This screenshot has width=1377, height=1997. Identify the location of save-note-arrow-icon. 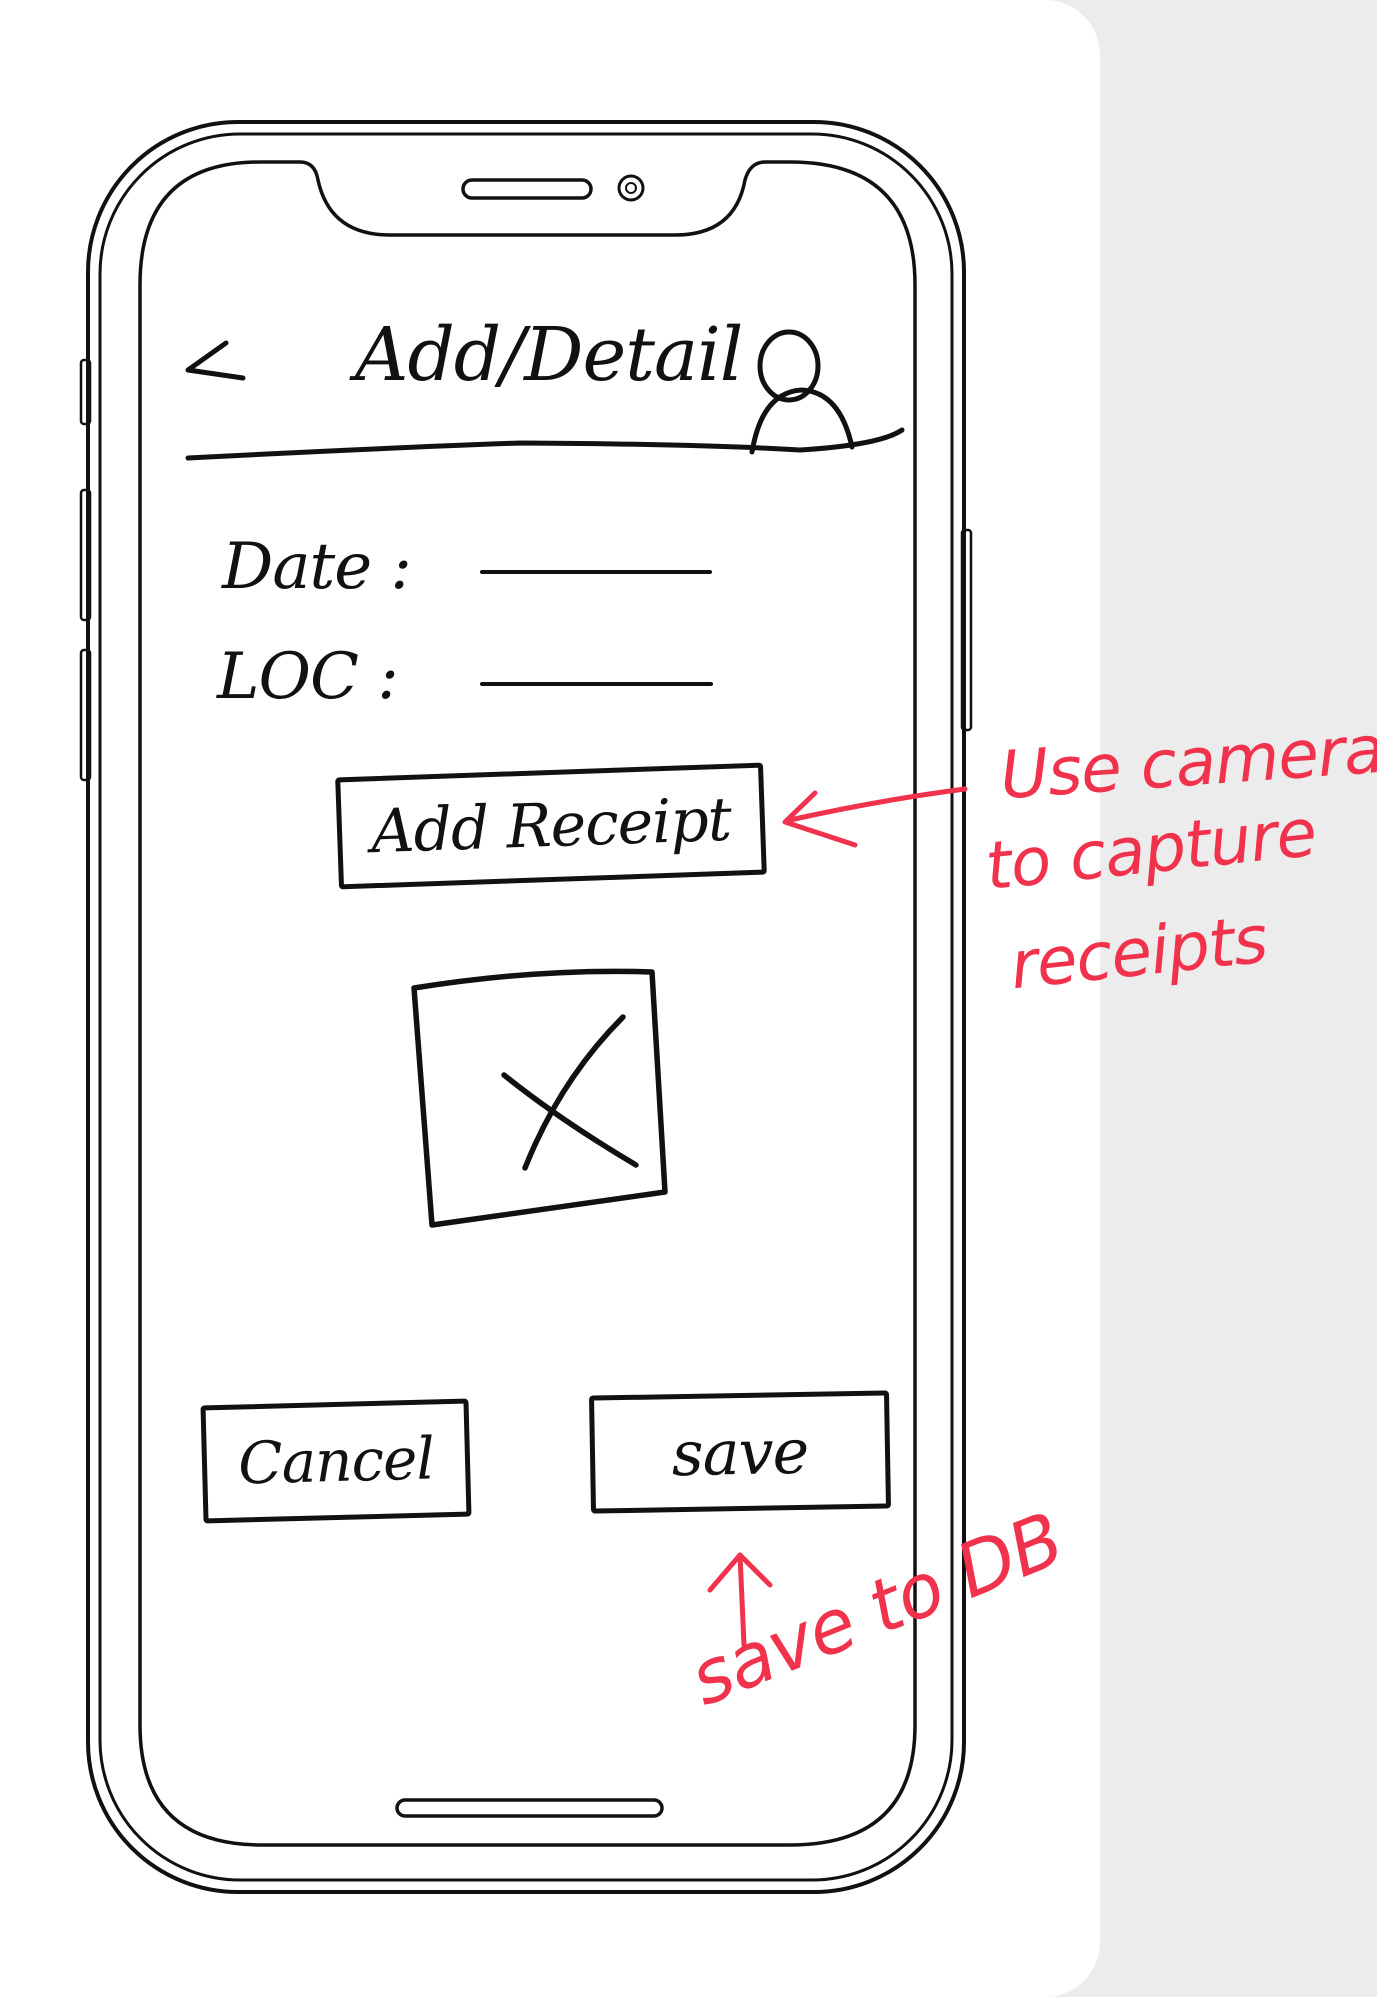
(740, 1600).